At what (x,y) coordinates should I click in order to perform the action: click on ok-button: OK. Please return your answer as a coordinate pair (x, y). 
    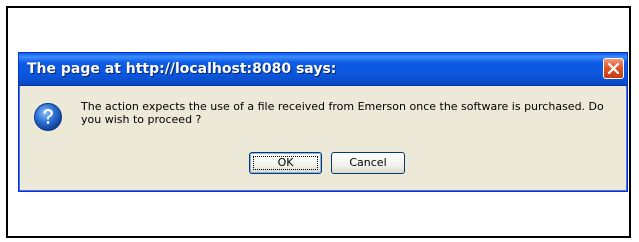
    Looking at the image, I should click on (285, 163).